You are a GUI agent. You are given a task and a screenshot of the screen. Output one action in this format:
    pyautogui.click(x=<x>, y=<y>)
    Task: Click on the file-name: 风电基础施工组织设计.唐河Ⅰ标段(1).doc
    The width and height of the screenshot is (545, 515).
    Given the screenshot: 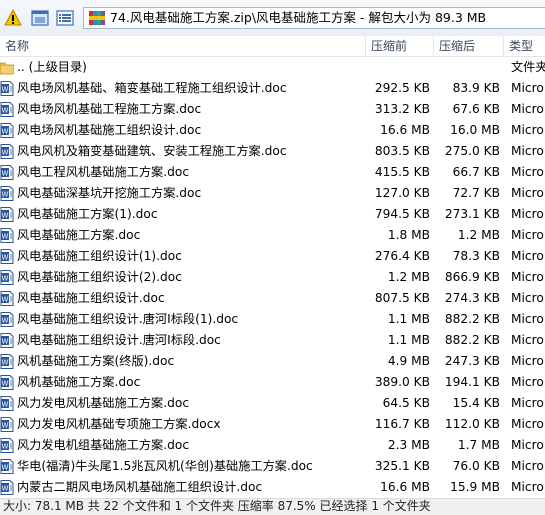 What is the action you would take?
    pyautogui.click(x=128, y=319)
    